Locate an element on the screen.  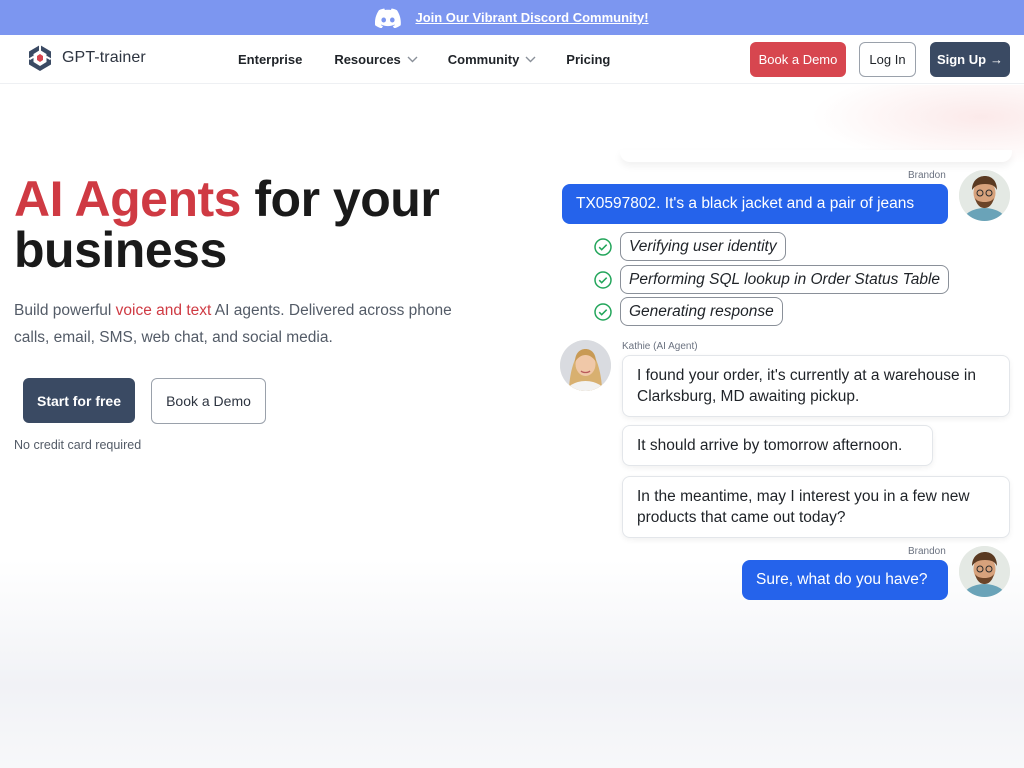
nav-item-pricing: Pricing is located at coordinates (588, 59).